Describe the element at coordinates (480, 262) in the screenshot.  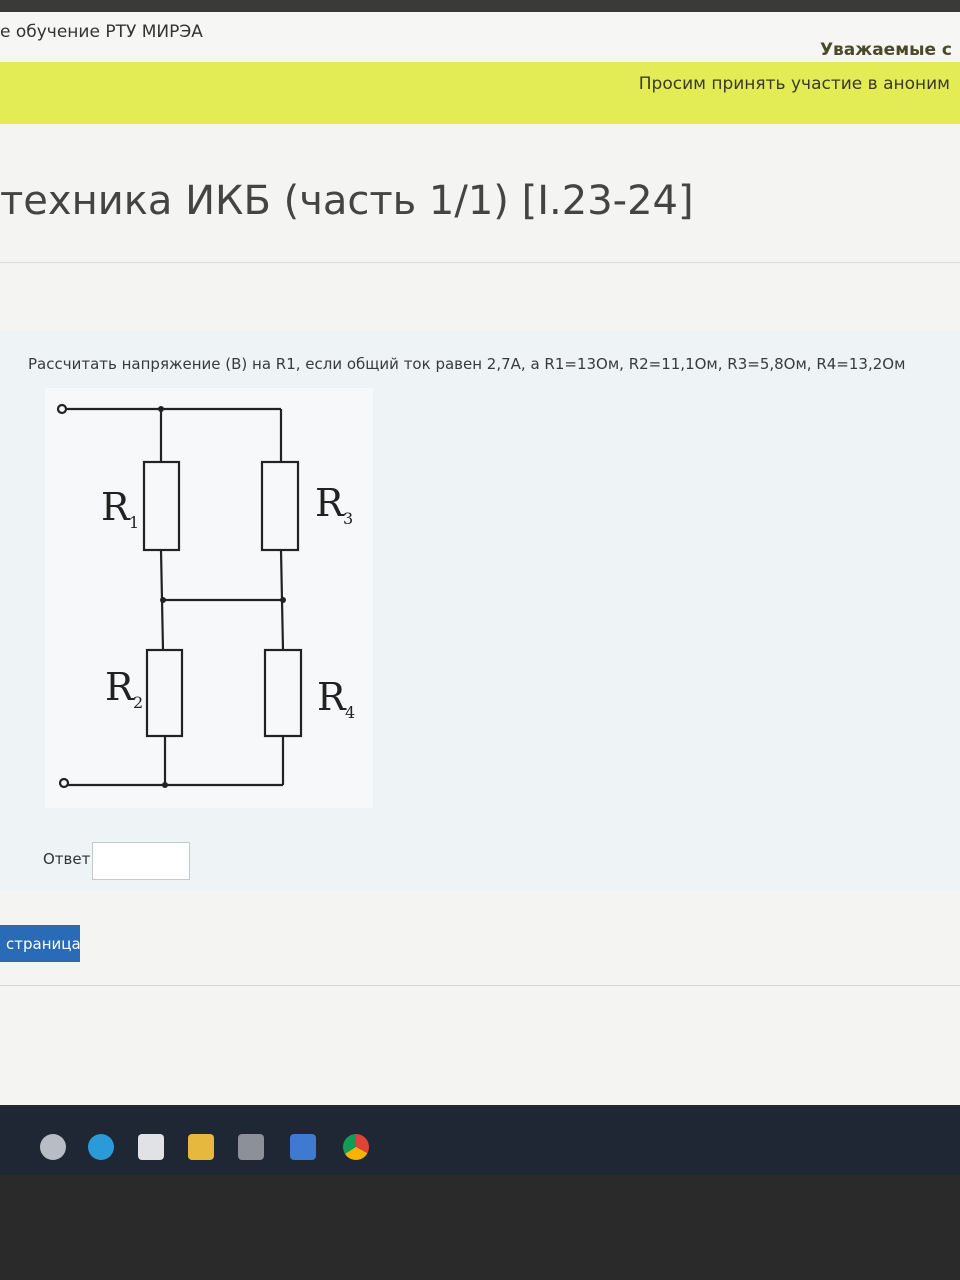
I see `divider` at that location.